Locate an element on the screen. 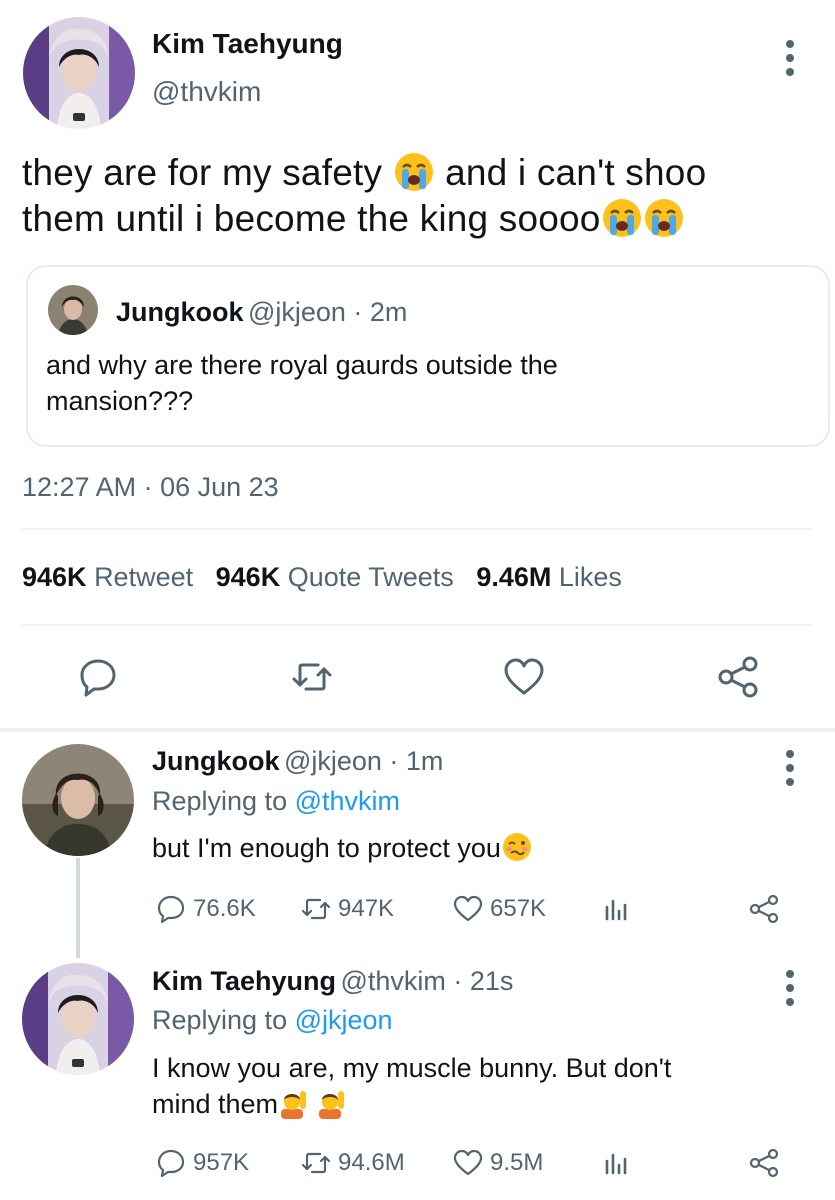 This screenshot has height=1200, width=835. comment-count: 76.6K is located at coordinates (224, 908).